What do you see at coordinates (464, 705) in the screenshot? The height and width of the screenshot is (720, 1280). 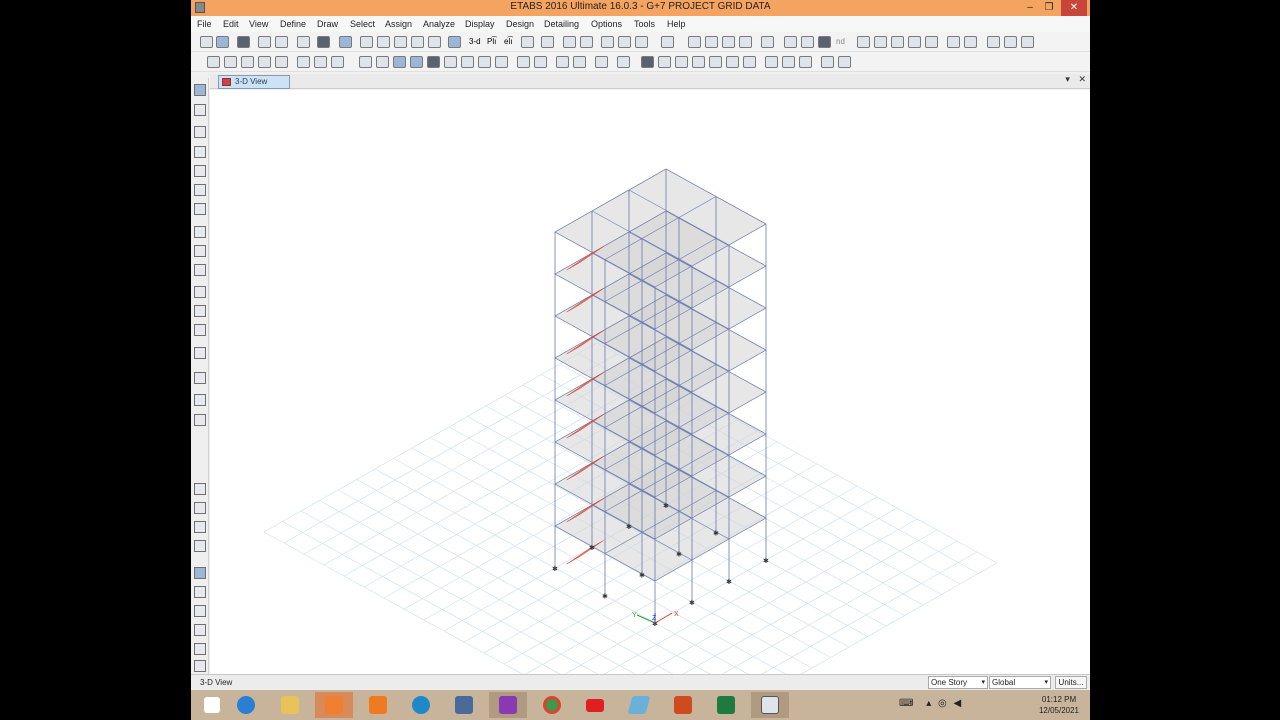 I see `taskbar-network-drive` at bounding box center [464, 705].